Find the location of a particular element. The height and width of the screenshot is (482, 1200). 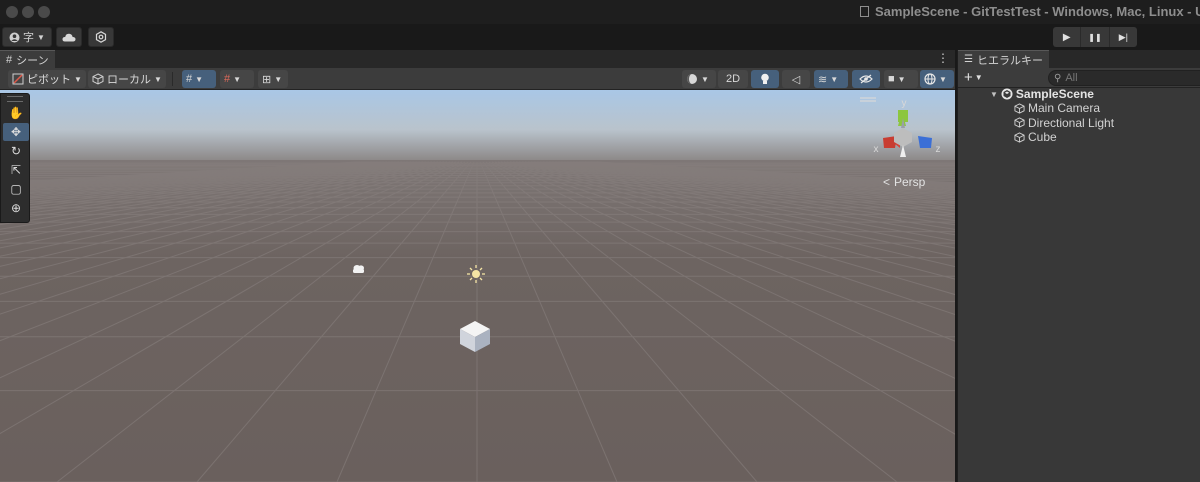

account-label: 字 is located at coordinates (29, 38).